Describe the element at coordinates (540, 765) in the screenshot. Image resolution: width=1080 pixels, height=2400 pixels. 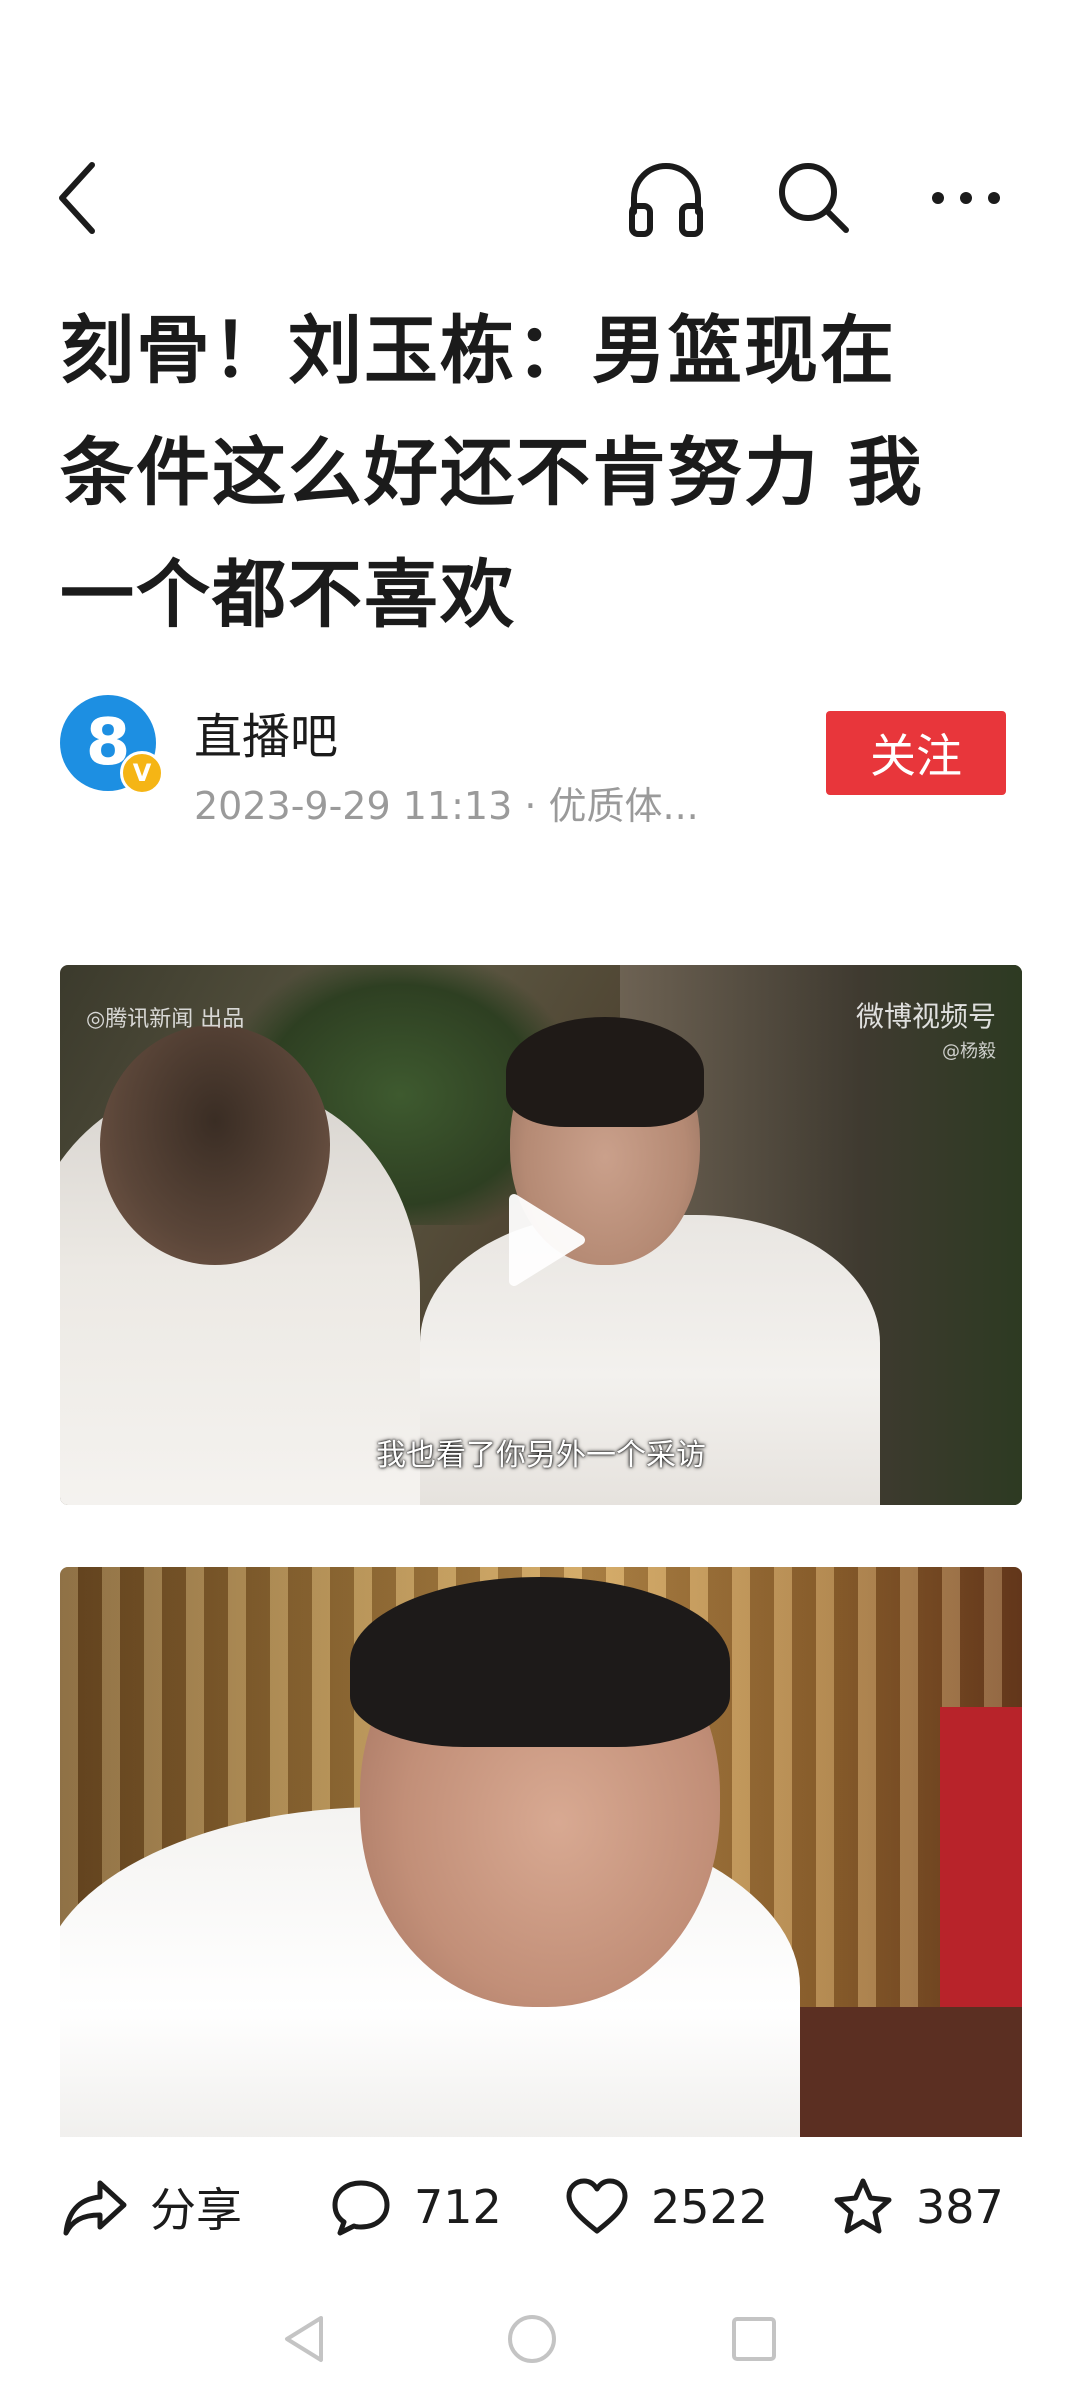
I see `author-row: 8 V 直播吧 2023-9-29 11:13 · 优质体... 关注` at that location.